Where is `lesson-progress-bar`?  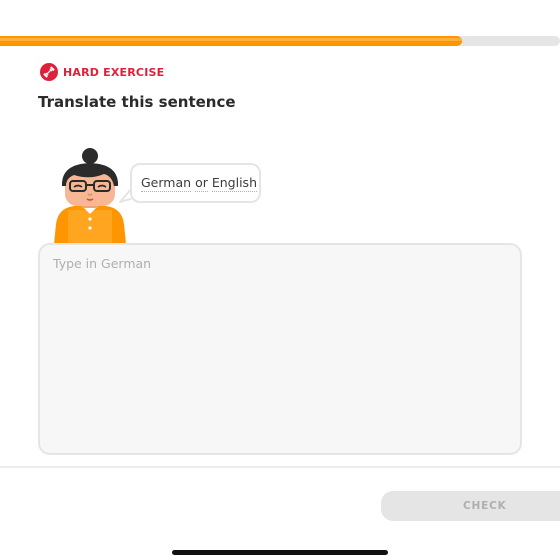
lesson-progress-bar is located at coordinates (280, 41).